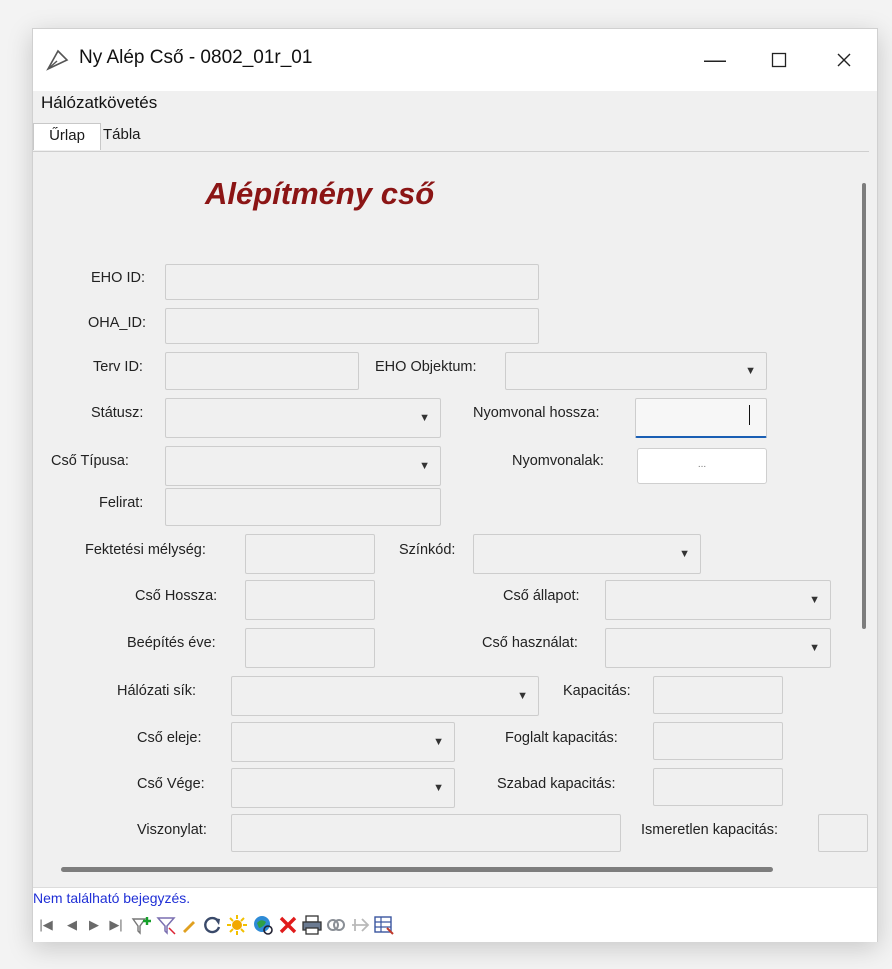  Describe the element at coordinates (864, 406) in the screenshot. I see `vertical-scroll-thumb` at that location.